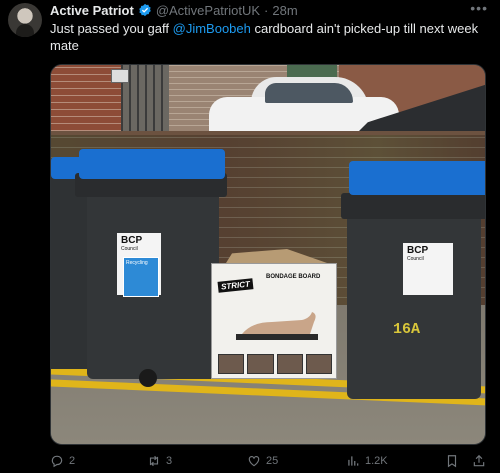 The width and height of the screenshot is (500, 473). I want to click on share-icon, so click(479, 460).